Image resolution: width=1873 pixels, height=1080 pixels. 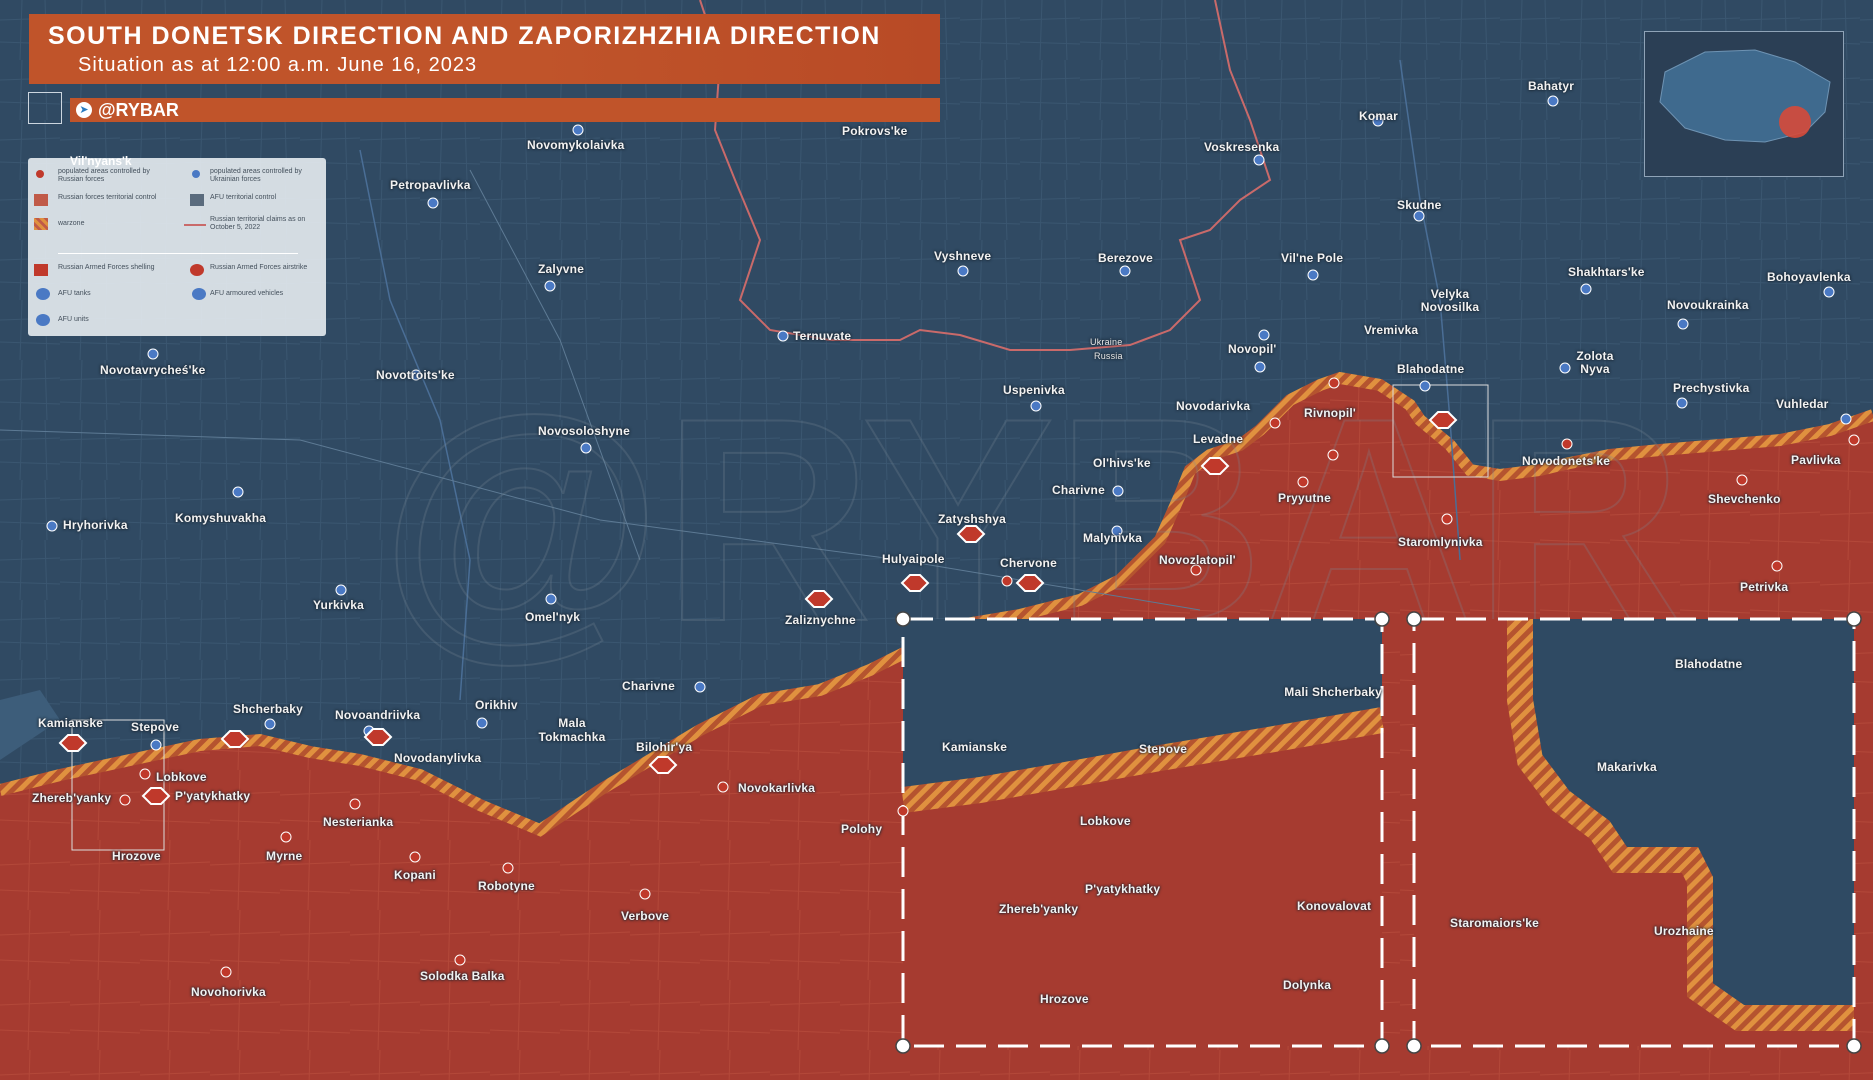 I want to click on place-yurkivka: Yurkivka, so click(x=338, y=605).